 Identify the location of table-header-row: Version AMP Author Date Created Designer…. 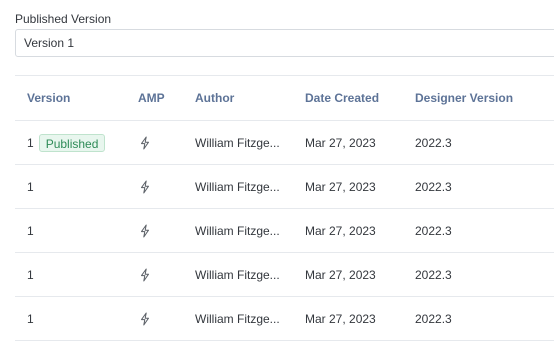
(284, 98).